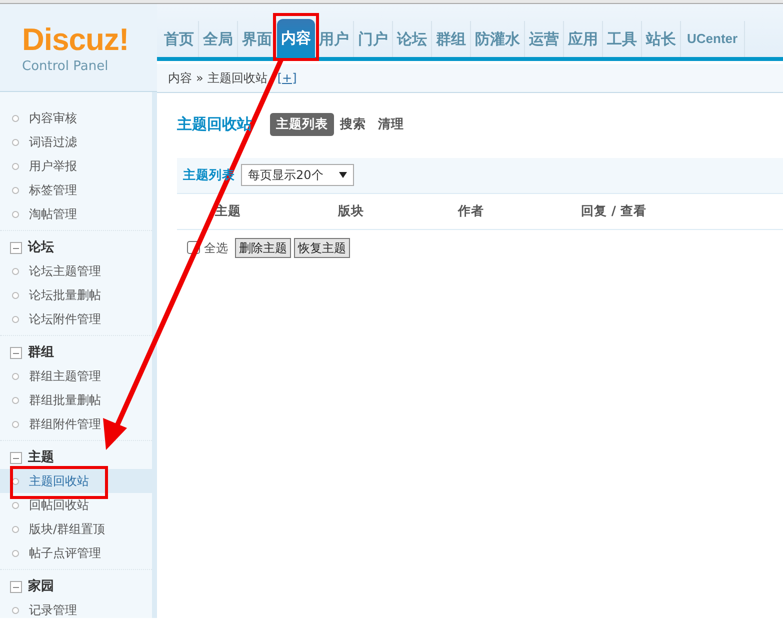 This screenshot has width=783, height=619. I want to click on sidebar-group-title: 家园, so click(41, 587).